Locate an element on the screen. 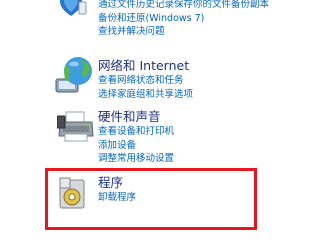 The image size is (320, 243). add-device-link: 添加设备 is located at coordinates (136, 146).